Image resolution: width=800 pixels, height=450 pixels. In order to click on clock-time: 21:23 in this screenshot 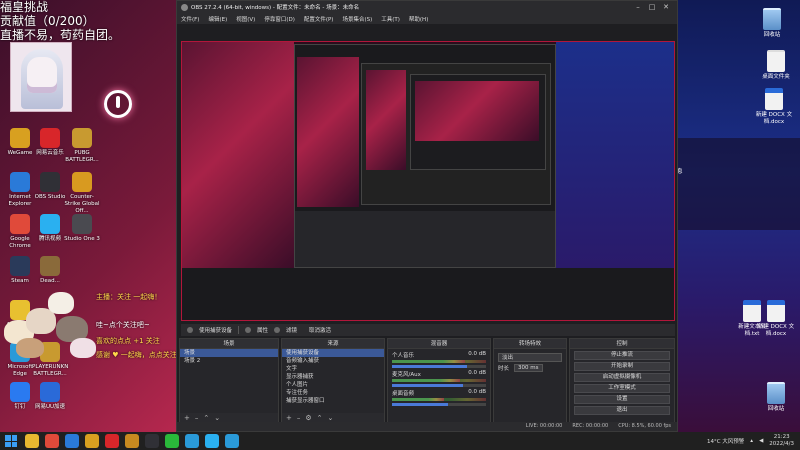, I will do `click(781, 437)`.